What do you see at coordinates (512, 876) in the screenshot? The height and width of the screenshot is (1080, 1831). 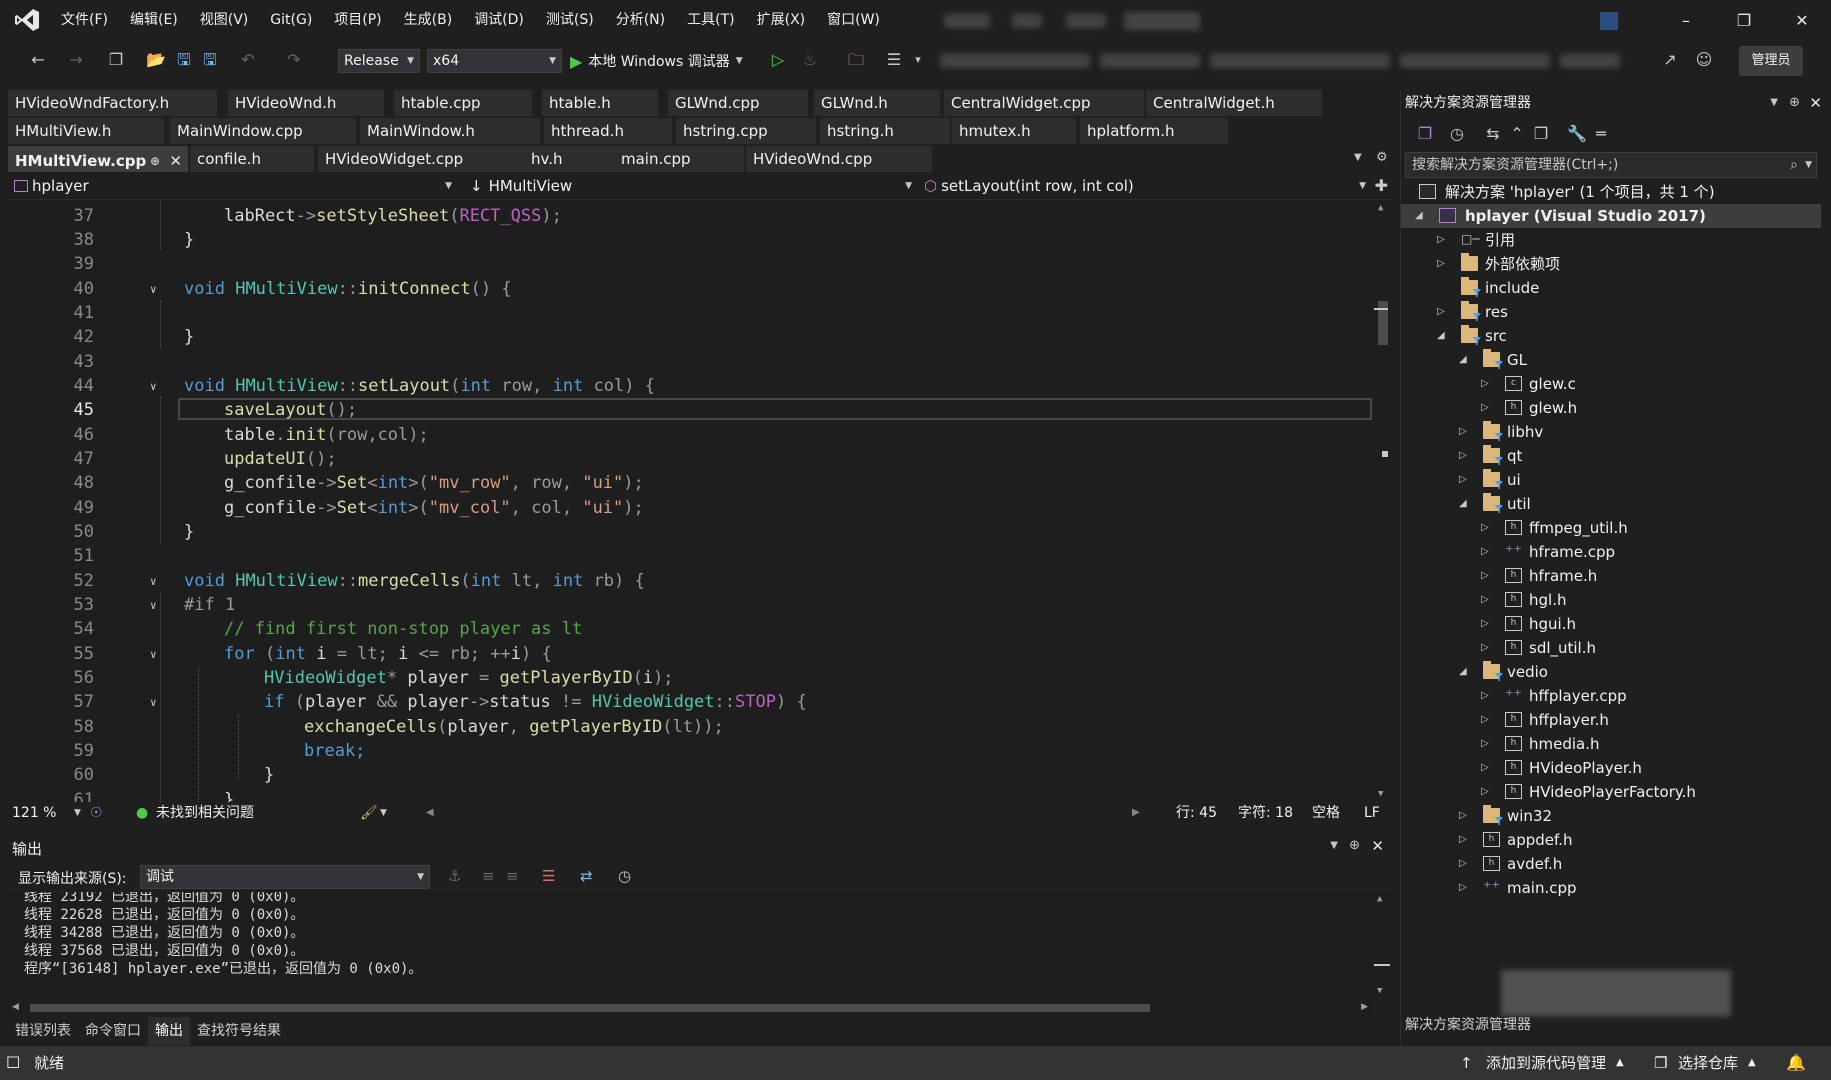 I see `next-message-icon: ≡` at bounding box center [512, 876].